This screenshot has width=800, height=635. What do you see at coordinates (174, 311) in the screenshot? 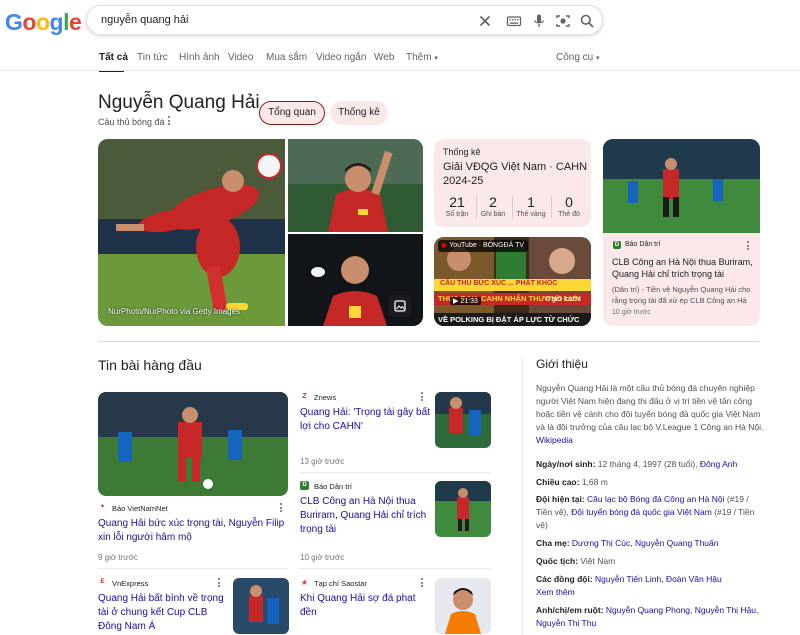
I see `image-credit: NurPhoto/NurPhoto via Getty Images` at bounding box center [174, 311].